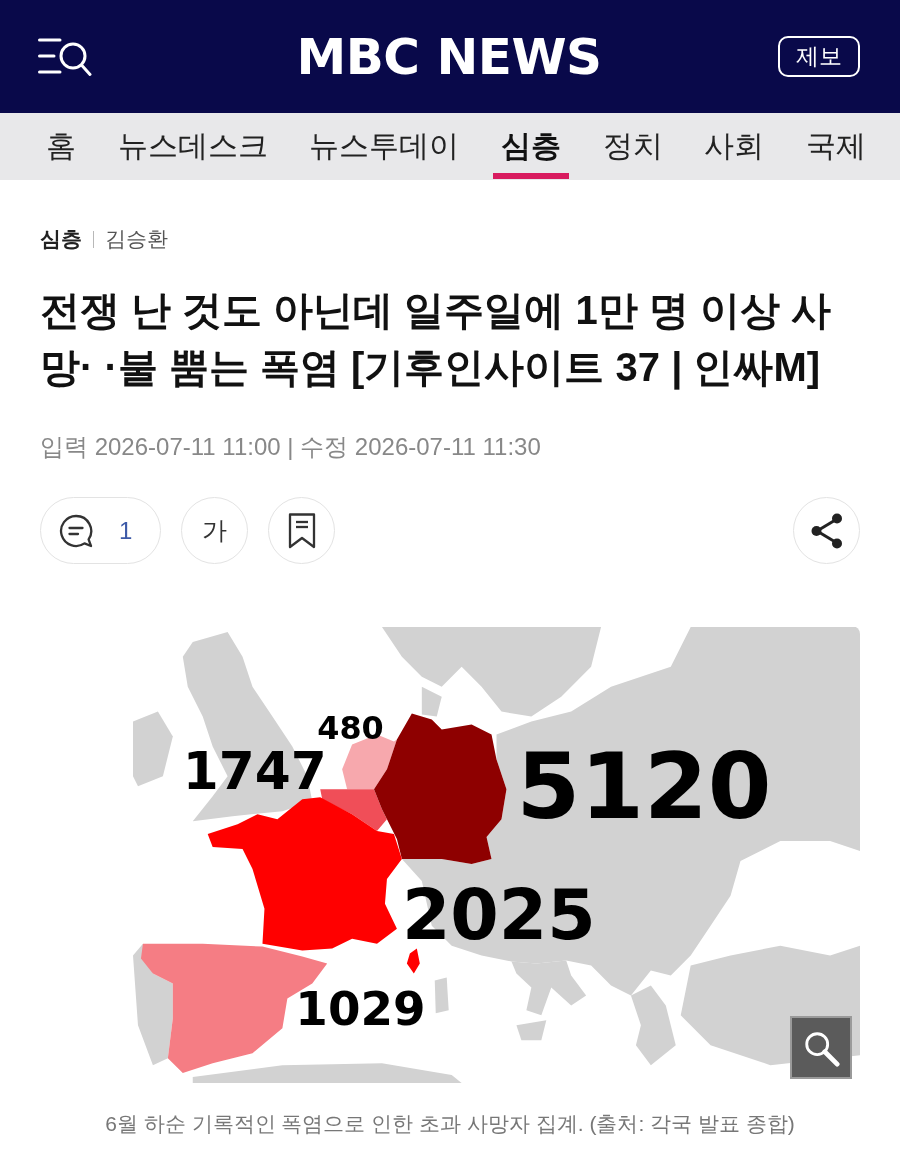 The width and height of the screenshot is (900, 1156). Describe the element at coordinates (76, 530) in the screenshot. I see `comment-icon` at that location.